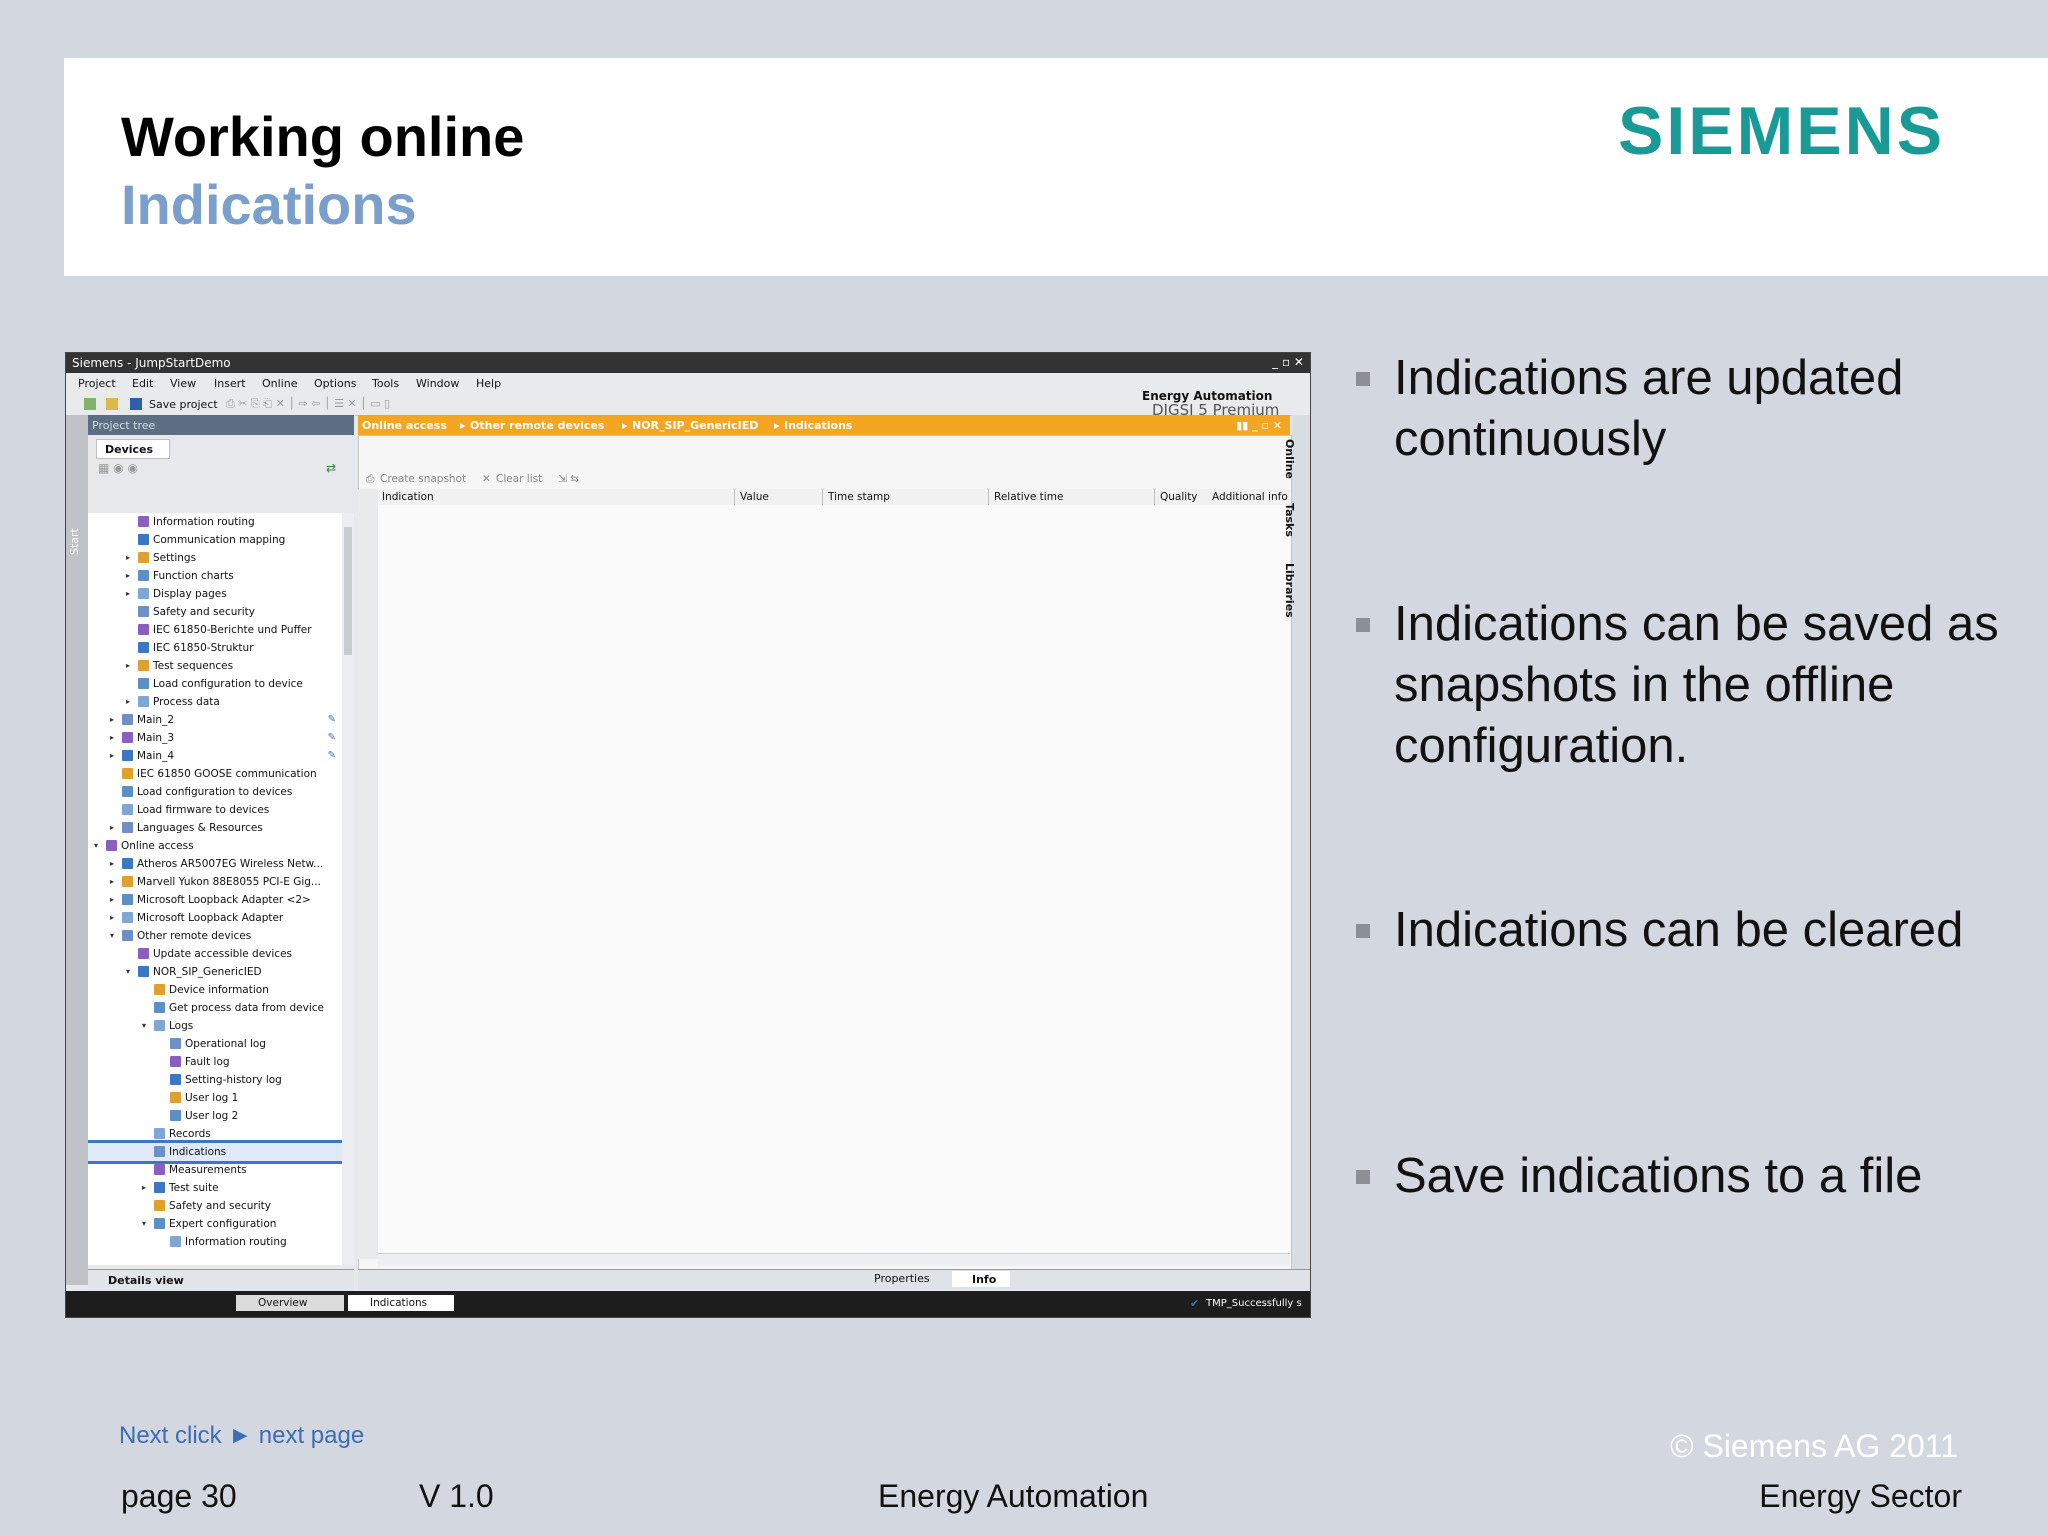 The height and width of the screenshot is (1536, 2048). What do you see at coordinates (519, 479) in the screenshot?
I see `clear-list-button: Clear list` at bounding box center [519, 479].